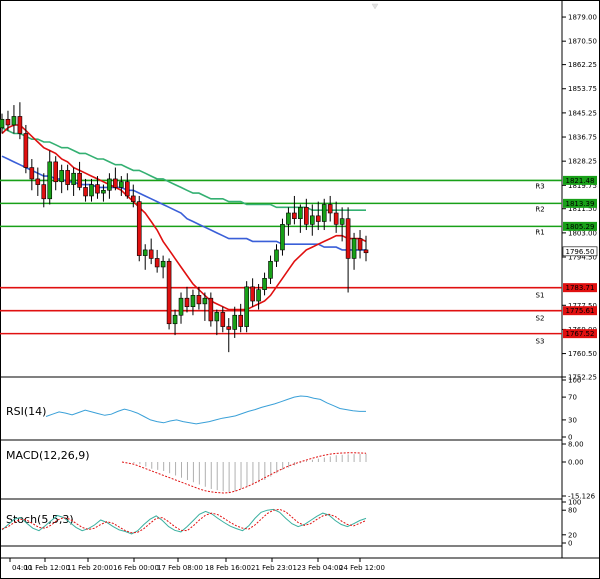 Image resolution: width=600 pixels, height=579 pixels. What do you see at coordinates (582, 162) in the screenshot?
I see `price-tick-label: 1828.25` at bounding box center [582, 162].